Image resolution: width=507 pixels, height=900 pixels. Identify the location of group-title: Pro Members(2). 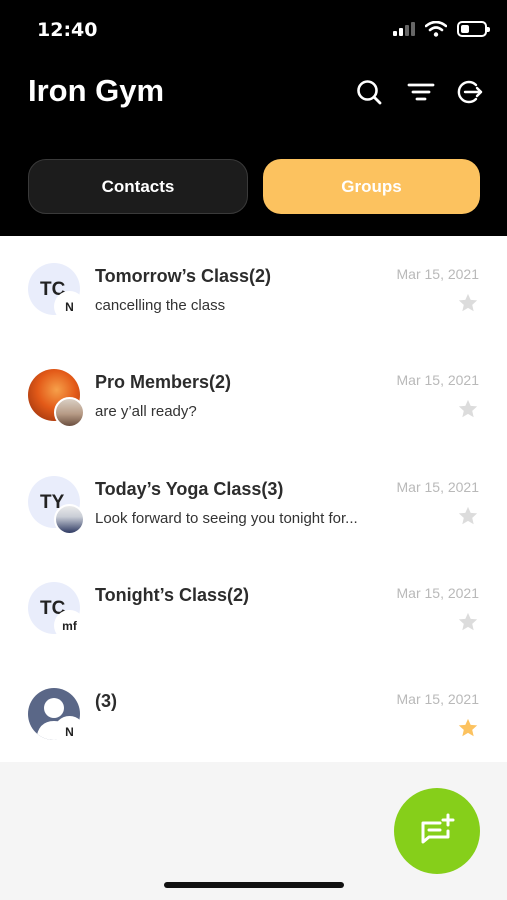
(163, 382).